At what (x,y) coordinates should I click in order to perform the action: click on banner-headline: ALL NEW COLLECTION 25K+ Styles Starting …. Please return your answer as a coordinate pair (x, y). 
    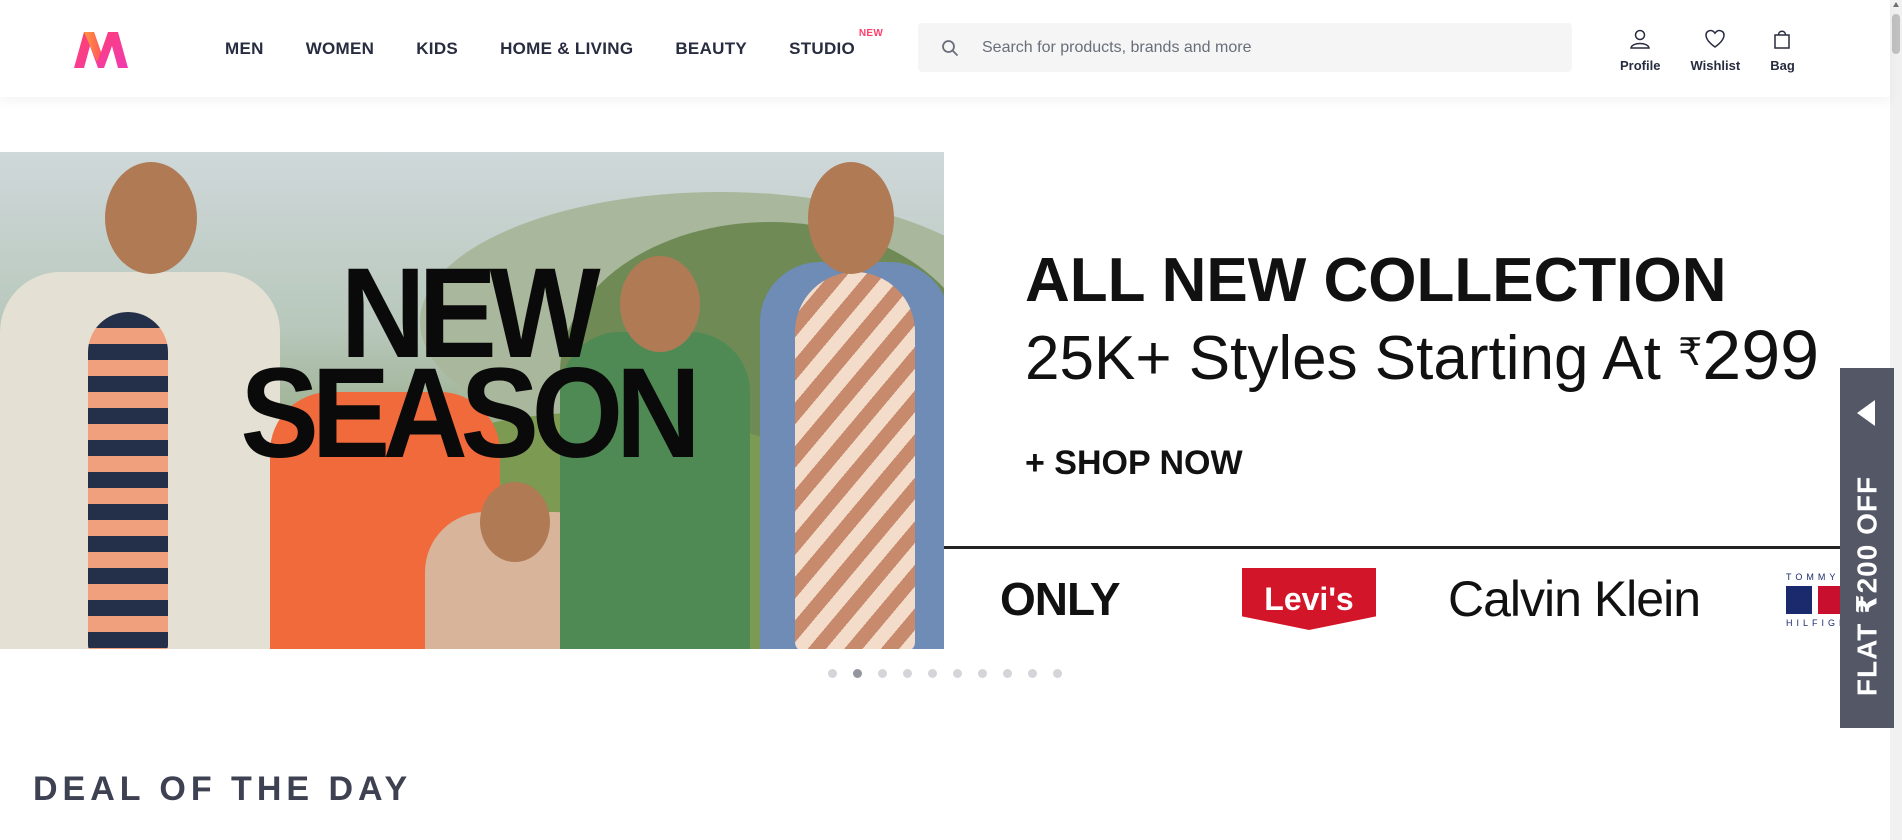
    Looking at the image, I should click on (1422, 320).